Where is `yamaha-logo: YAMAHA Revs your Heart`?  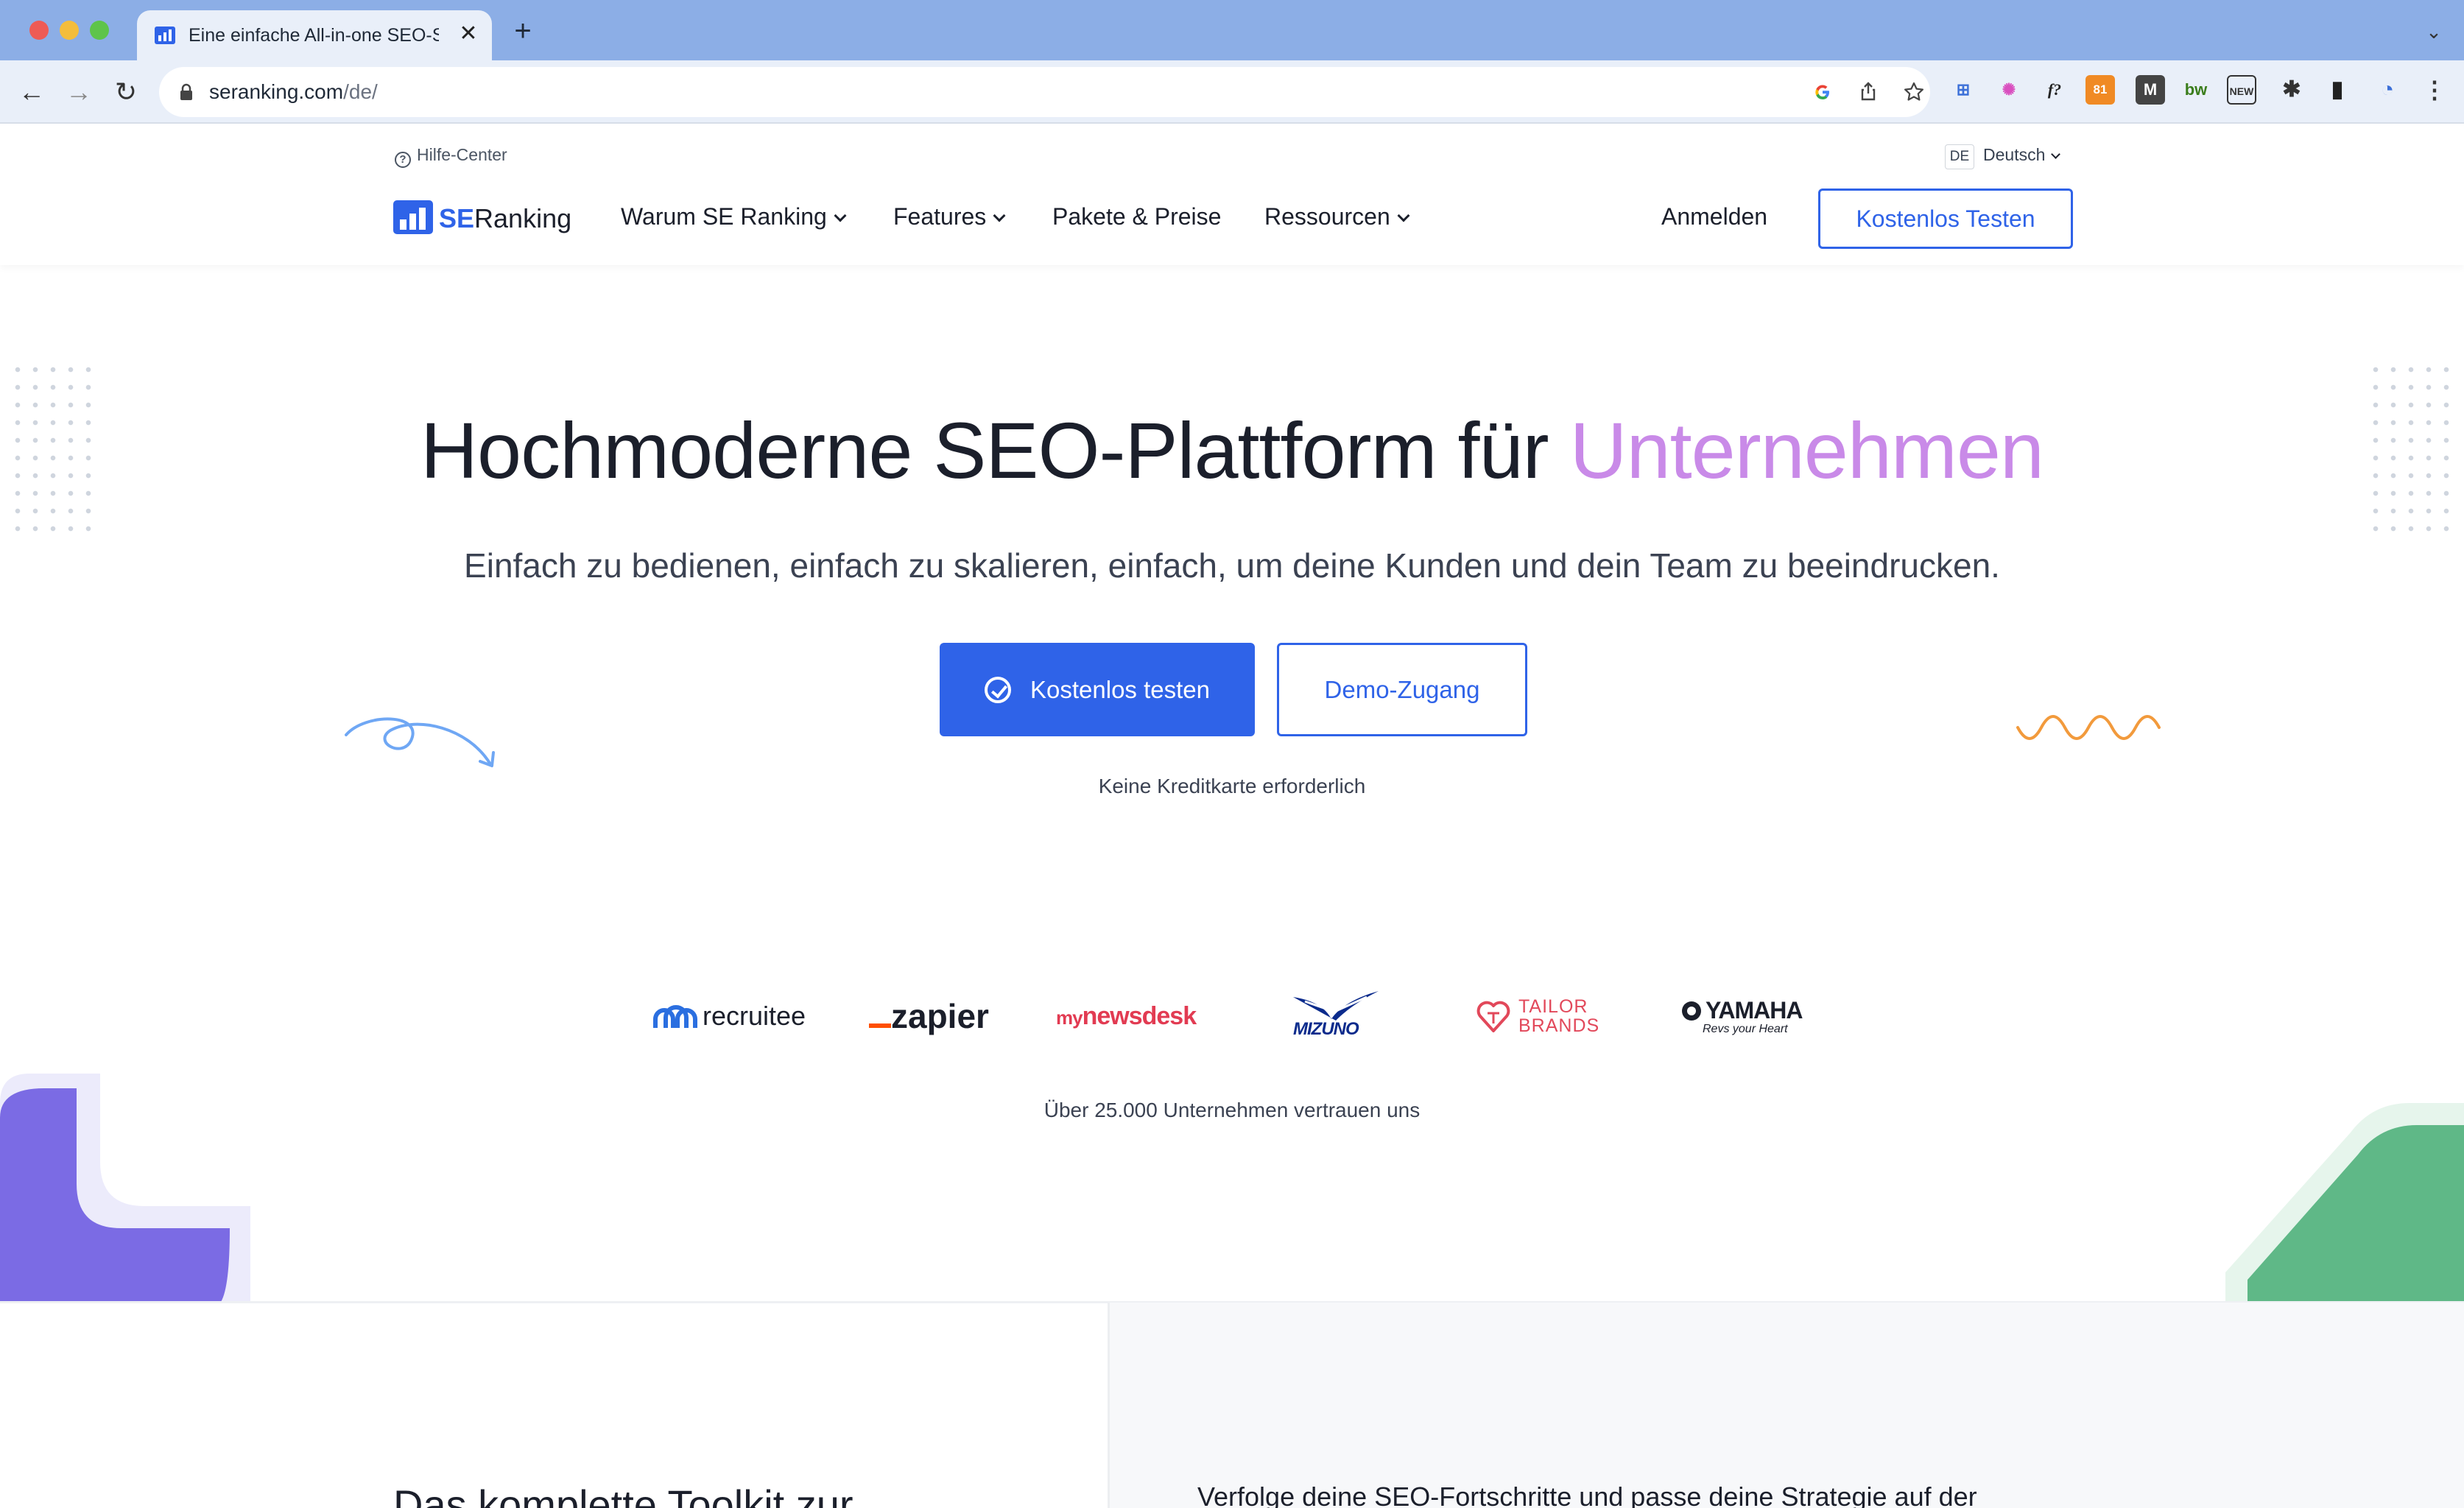 yamaha-logo: YAMAHA Revs your Heart is located at coordinates (1743, 1016).